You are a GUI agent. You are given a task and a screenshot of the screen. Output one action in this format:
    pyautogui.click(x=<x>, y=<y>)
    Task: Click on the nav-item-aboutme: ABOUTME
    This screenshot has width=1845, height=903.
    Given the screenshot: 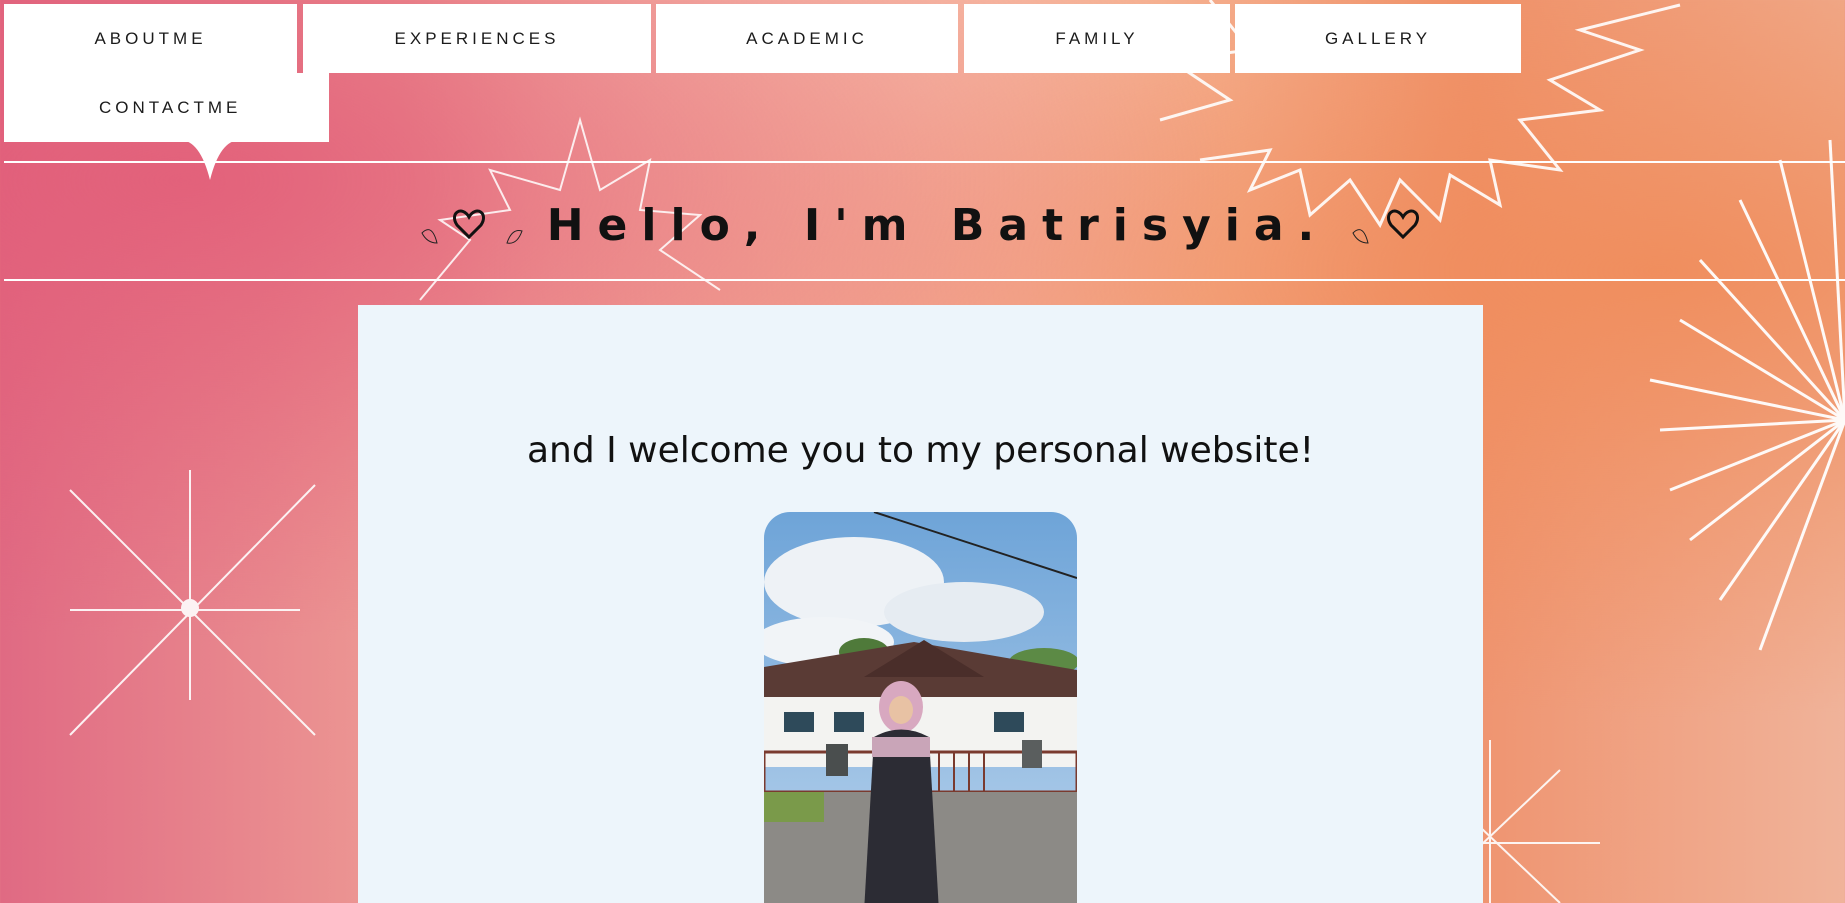 What is the action you would take?
    pyautogui.click(x=150, y=38)
    